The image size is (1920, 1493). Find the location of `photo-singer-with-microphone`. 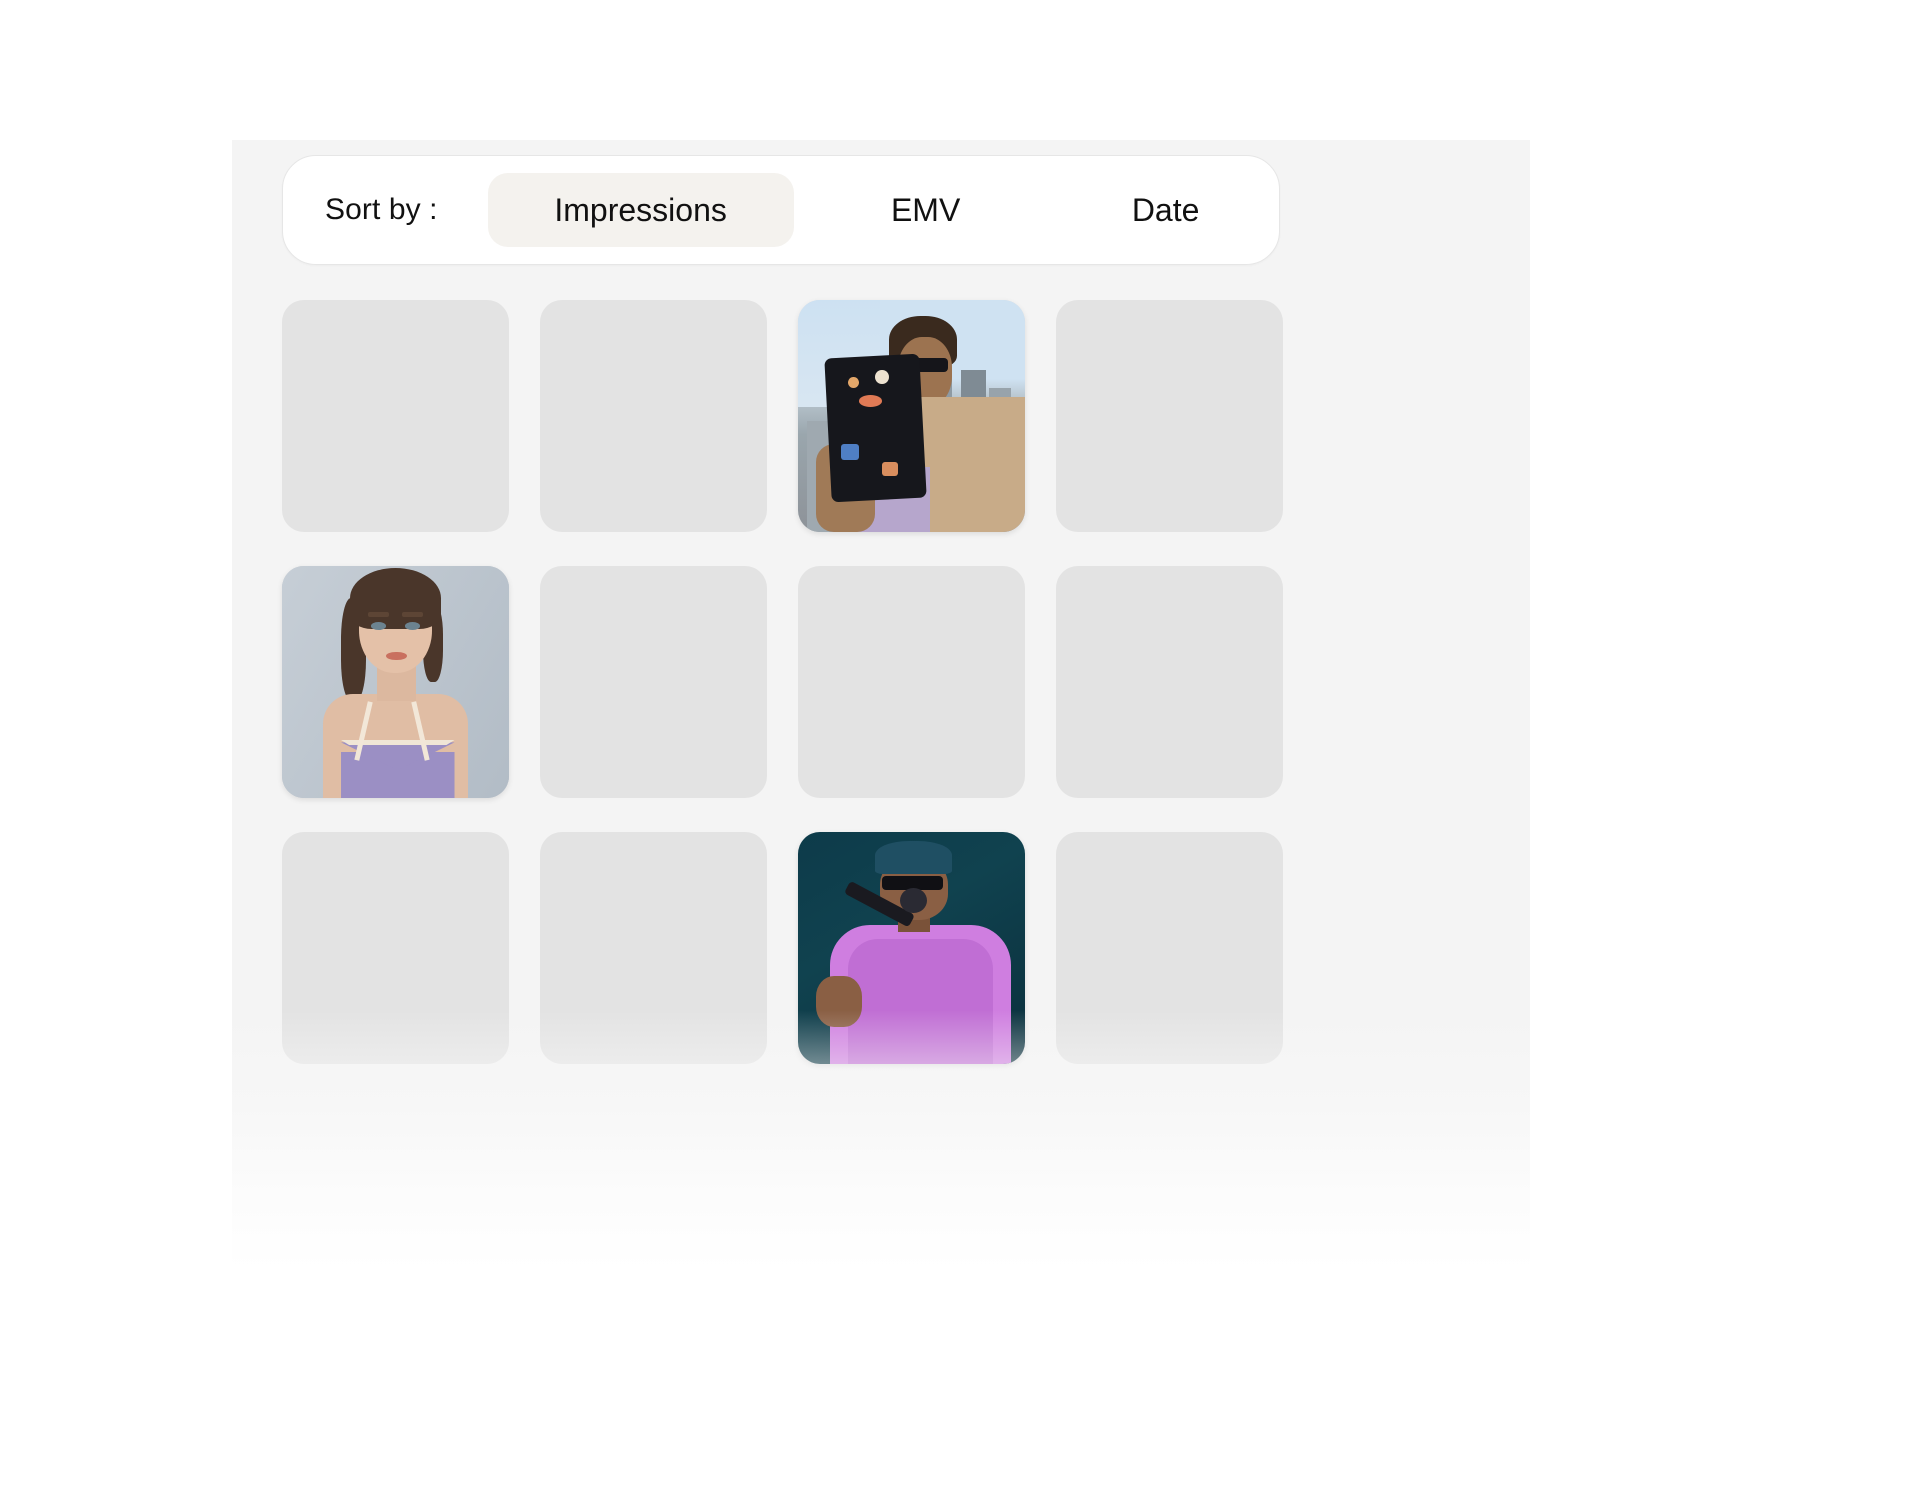

photo-singer-with-microphone is located at coordinates (911, 948).